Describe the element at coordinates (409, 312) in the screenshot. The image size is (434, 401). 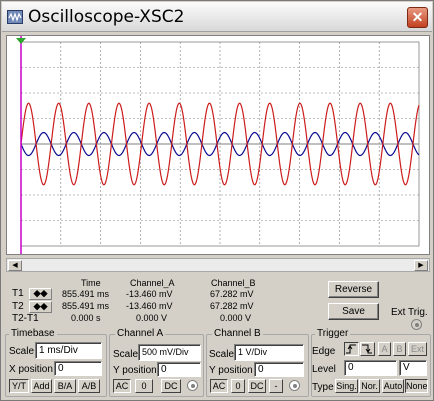
I see `ext-trig-label: Ext Trig.` at that location.